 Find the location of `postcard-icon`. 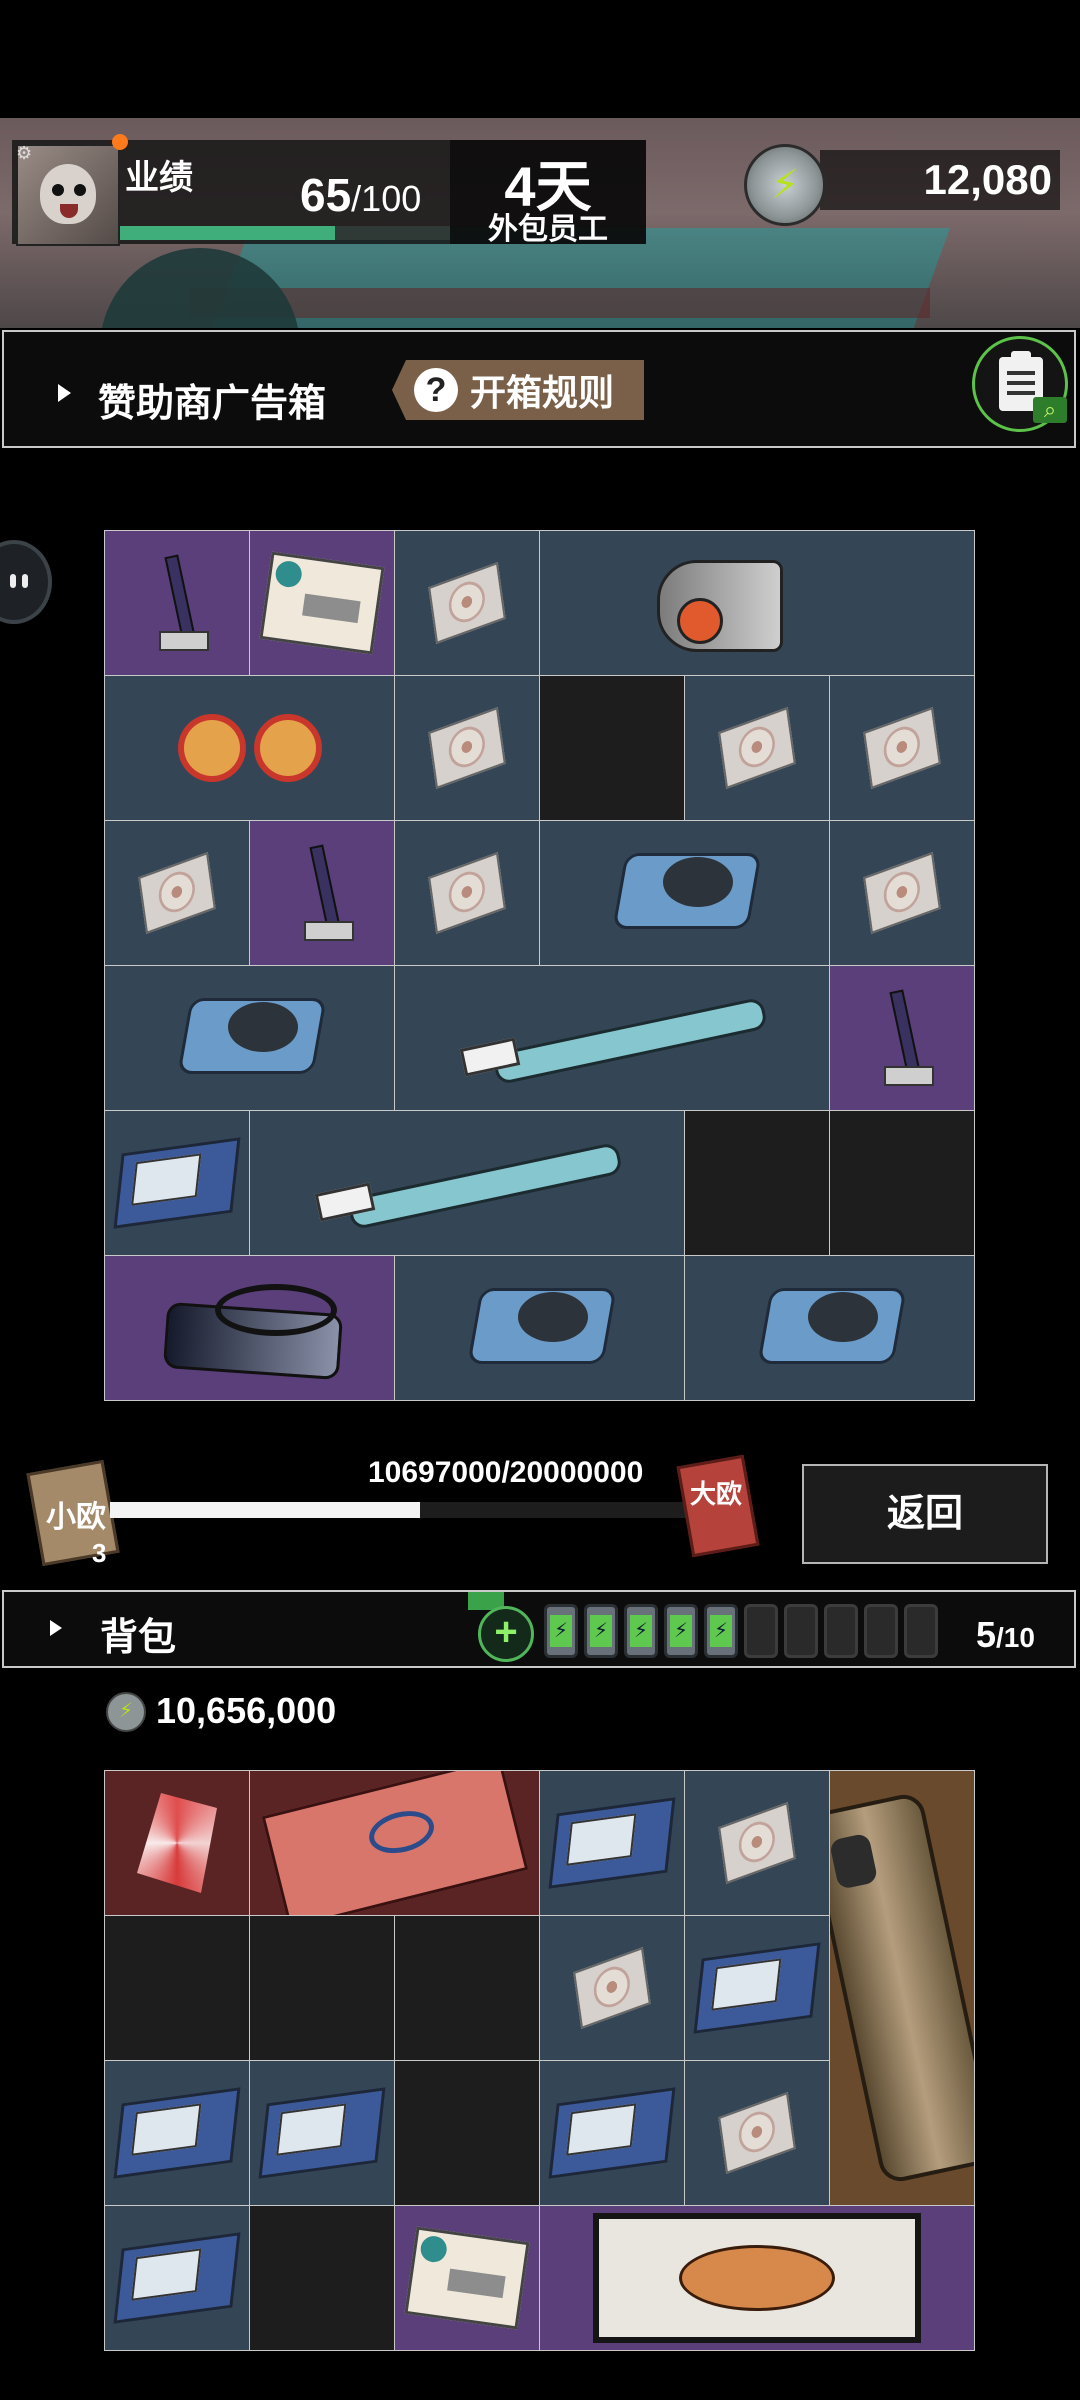

postcard-icon is located at coordinates (322, 603).